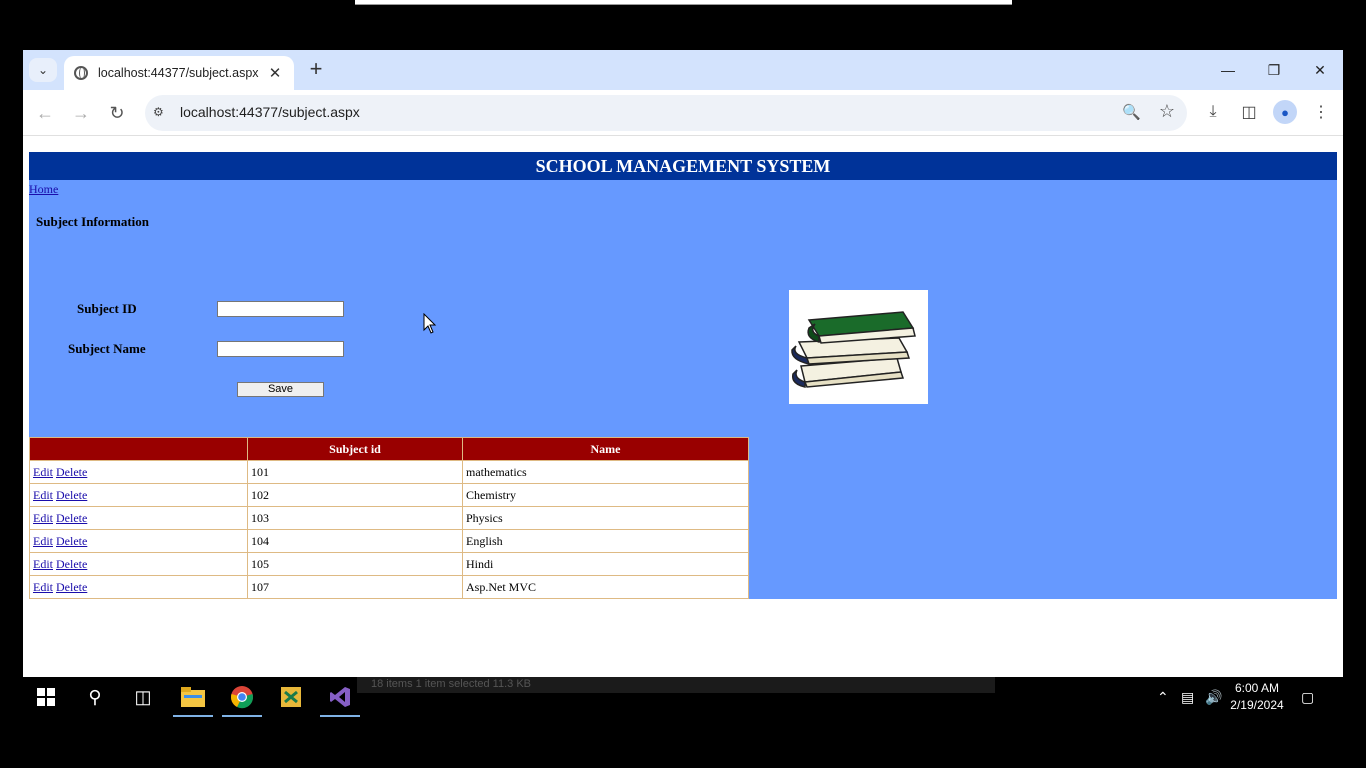  What do you see at coordinates (280, 309) in the screenshot?
I see `subject-id-input` at bounding box center [280, 309].